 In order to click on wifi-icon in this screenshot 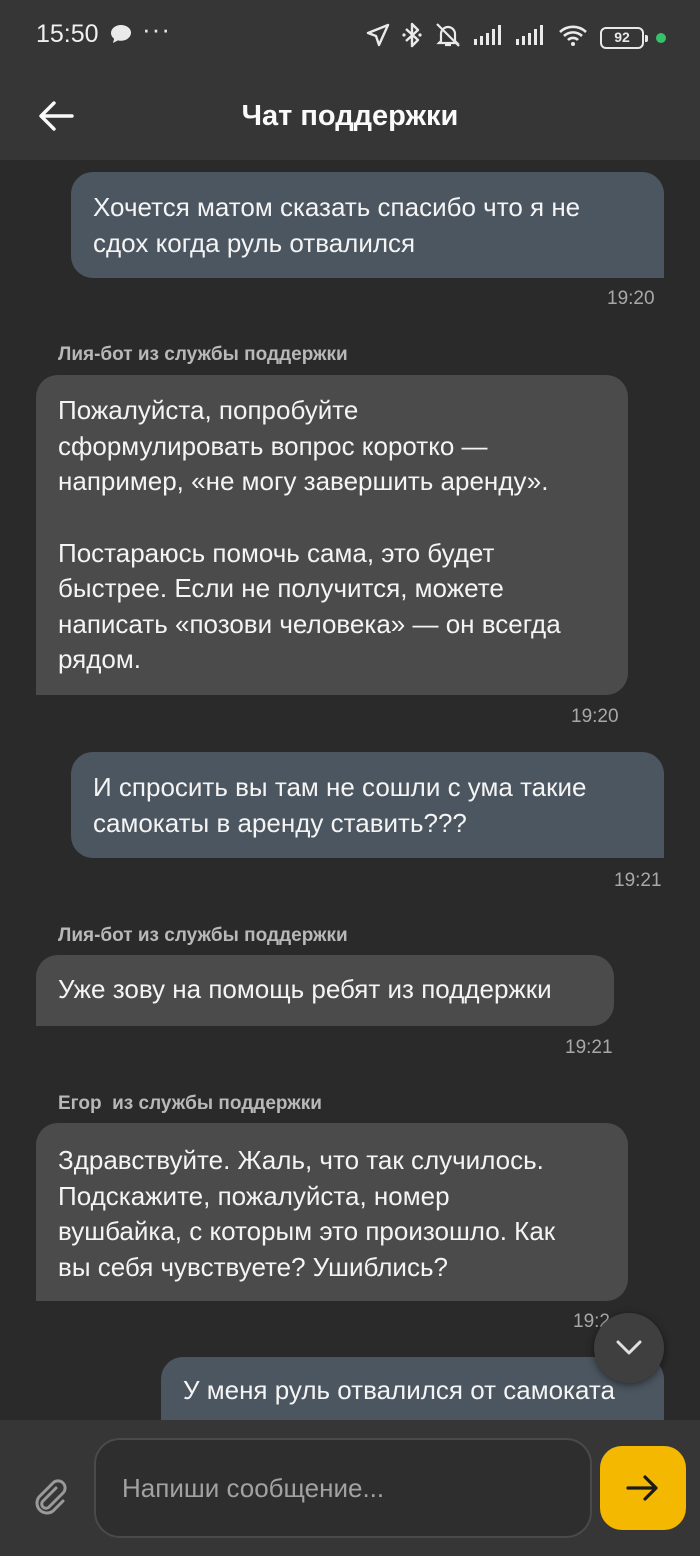, I will do `click(573, 37)`.